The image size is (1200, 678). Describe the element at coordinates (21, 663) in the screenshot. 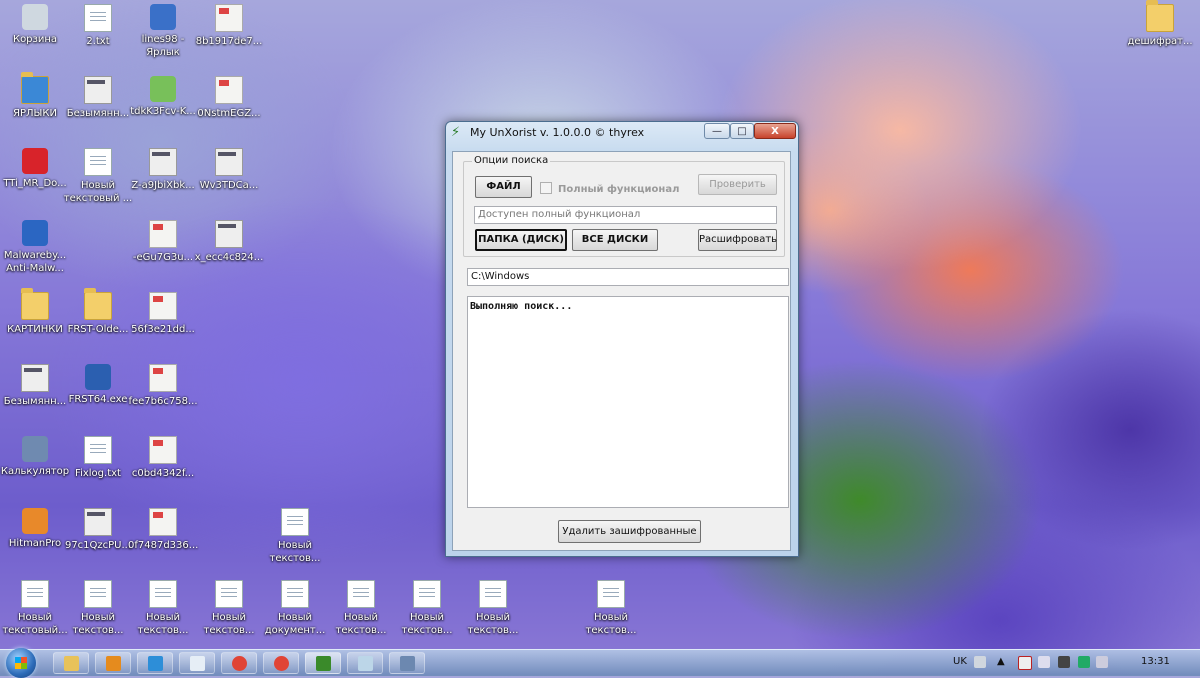

I see `start-button` at that location.